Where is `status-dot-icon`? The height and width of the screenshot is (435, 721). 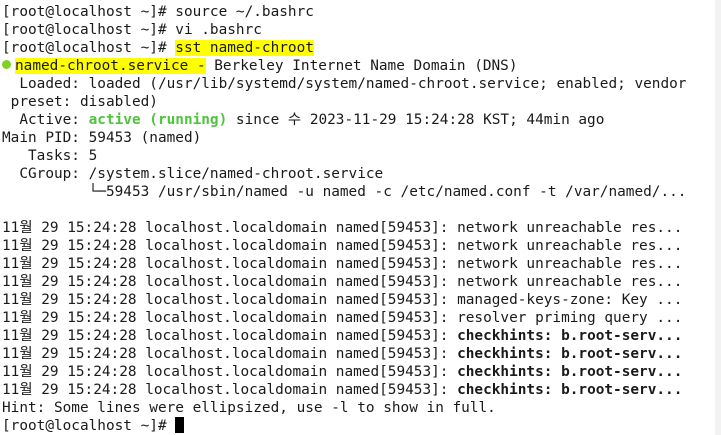
status-dot-icon is located at coordinates (6, 64).